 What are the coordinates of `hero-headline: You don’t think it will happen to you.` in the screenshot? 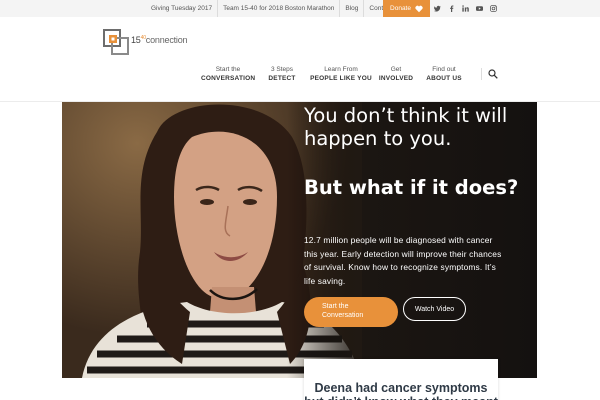 It's located at (406, 127).